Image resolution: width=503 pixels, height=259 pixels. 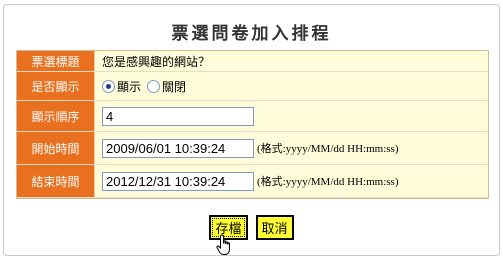 I want to click on page-title: 票選問卷加入排程, so click(x=251, y=34).